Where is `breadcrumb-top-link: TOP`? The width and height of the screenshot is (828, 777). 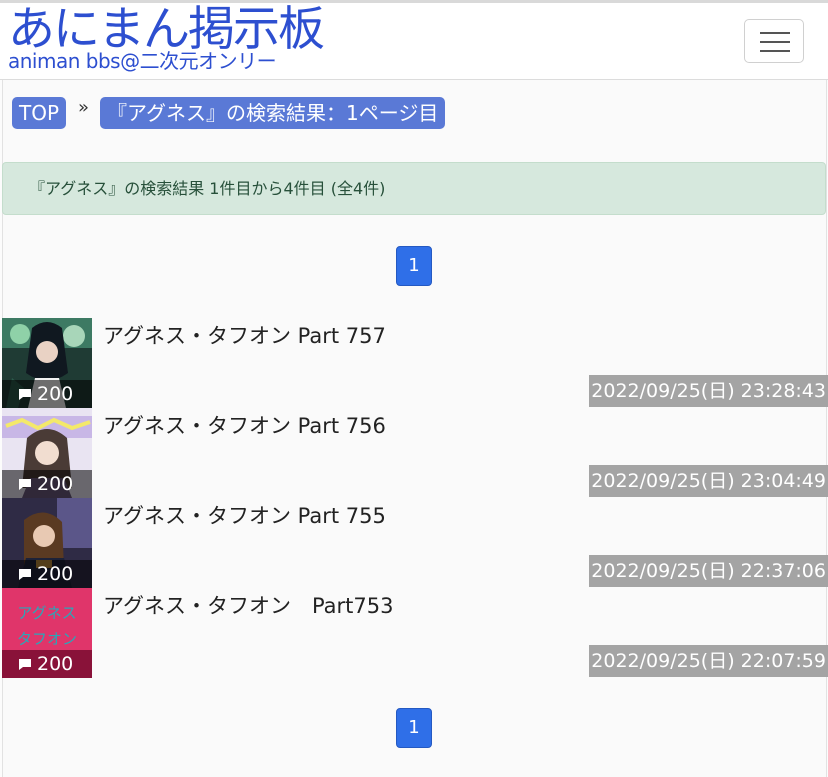 breadcrumb-top-link: TOP is located at coordinates (39, 113).